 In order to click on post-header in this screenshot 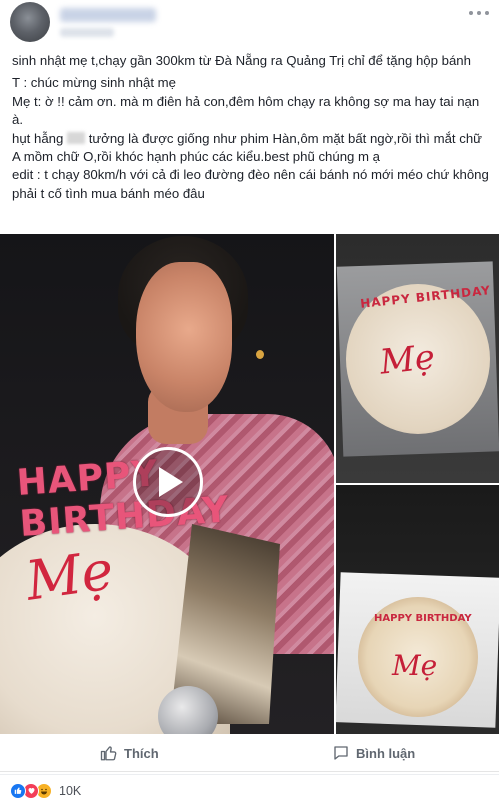, I will do `click(249, 24)`.